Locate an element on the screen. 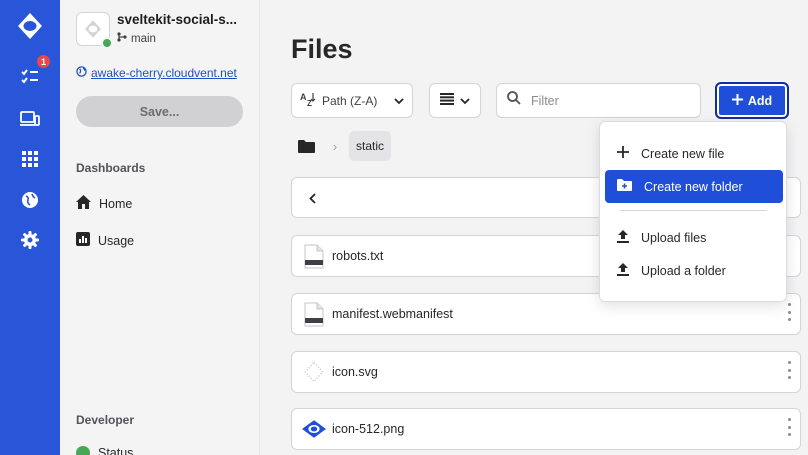 This screenshot has height=455, width=808. filter-input is located at coordinates (606, 100).